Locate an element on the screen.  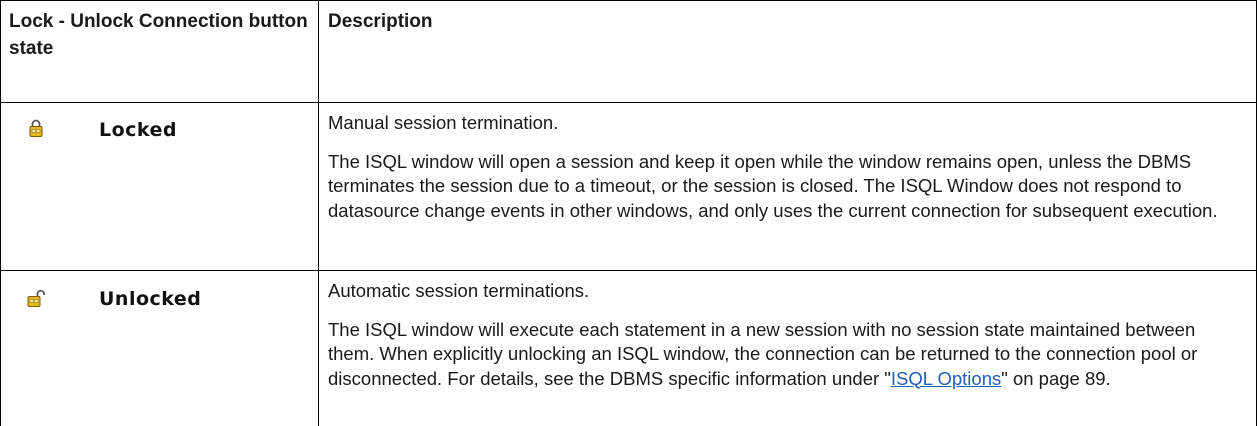
column-divider is located at coordinates (318, 213).